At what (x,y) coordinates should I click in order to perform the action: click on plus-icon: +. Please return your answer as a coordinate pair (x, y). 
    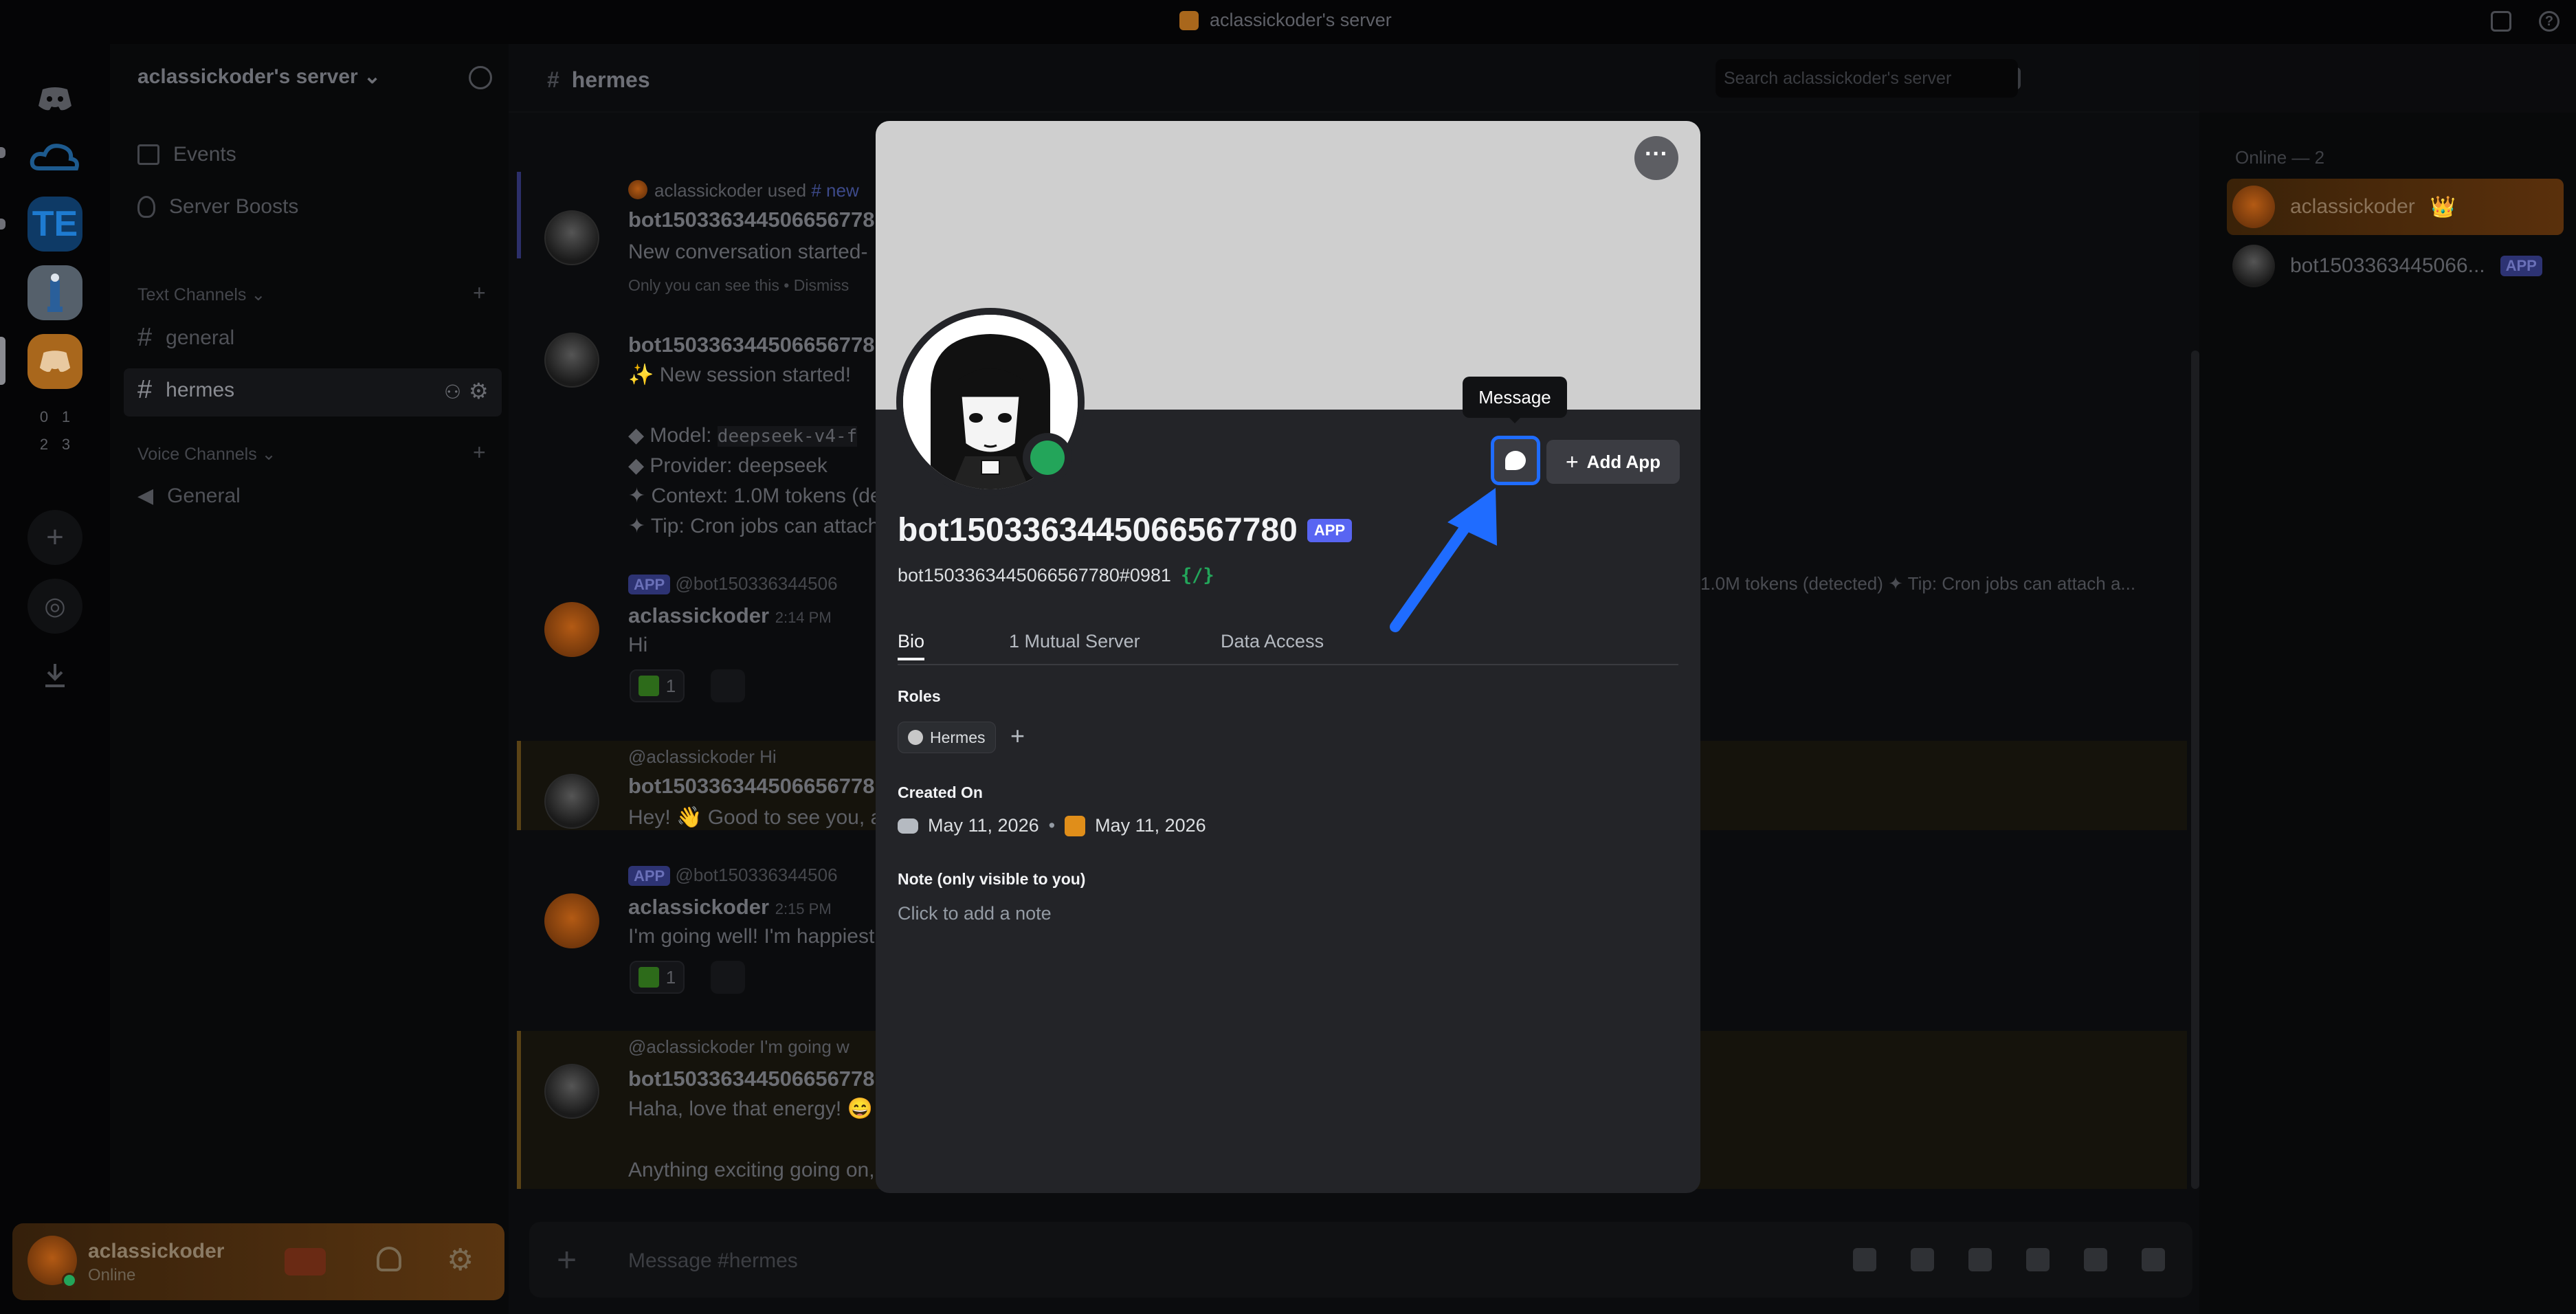
    Looking at the image, I should click on (1572, 461).